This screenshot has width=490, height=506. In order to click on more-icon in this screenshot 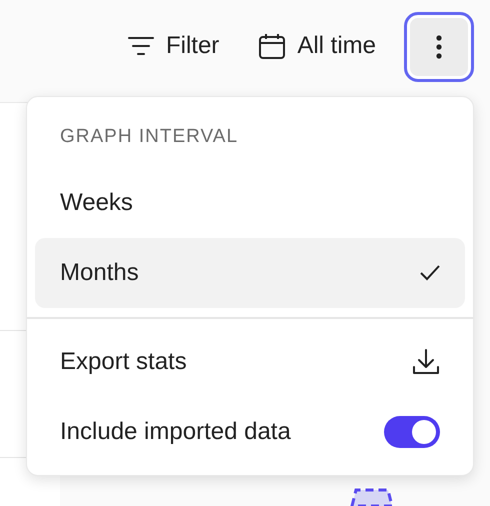, I will do `click(439, 47)`.